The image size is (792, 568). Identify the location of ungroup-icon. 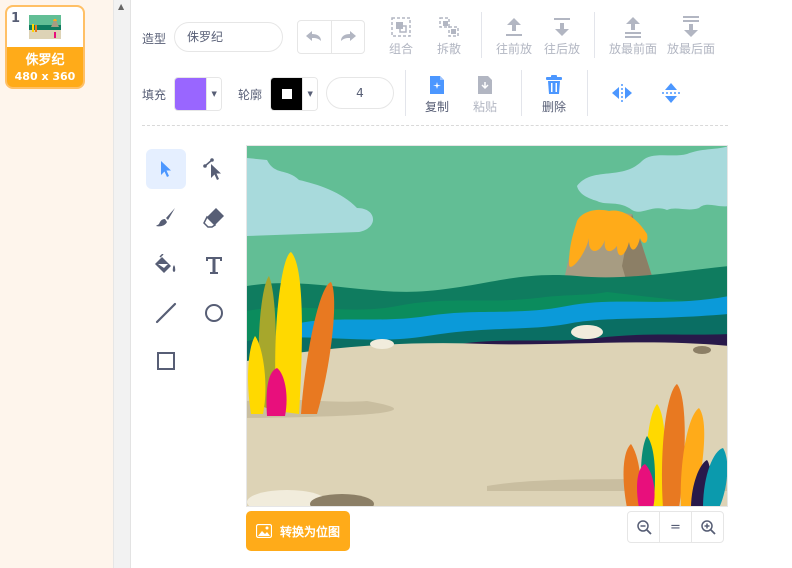
(449, 27).